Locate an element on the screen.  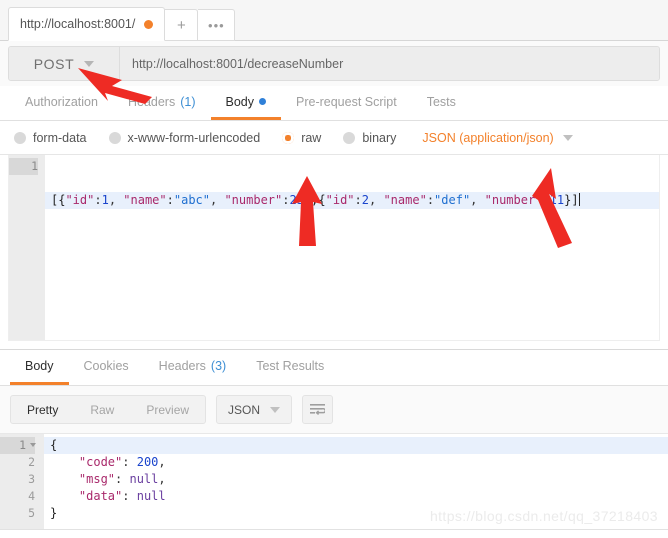
view-mode-raw: Raw is located at coordinates (102, 409).